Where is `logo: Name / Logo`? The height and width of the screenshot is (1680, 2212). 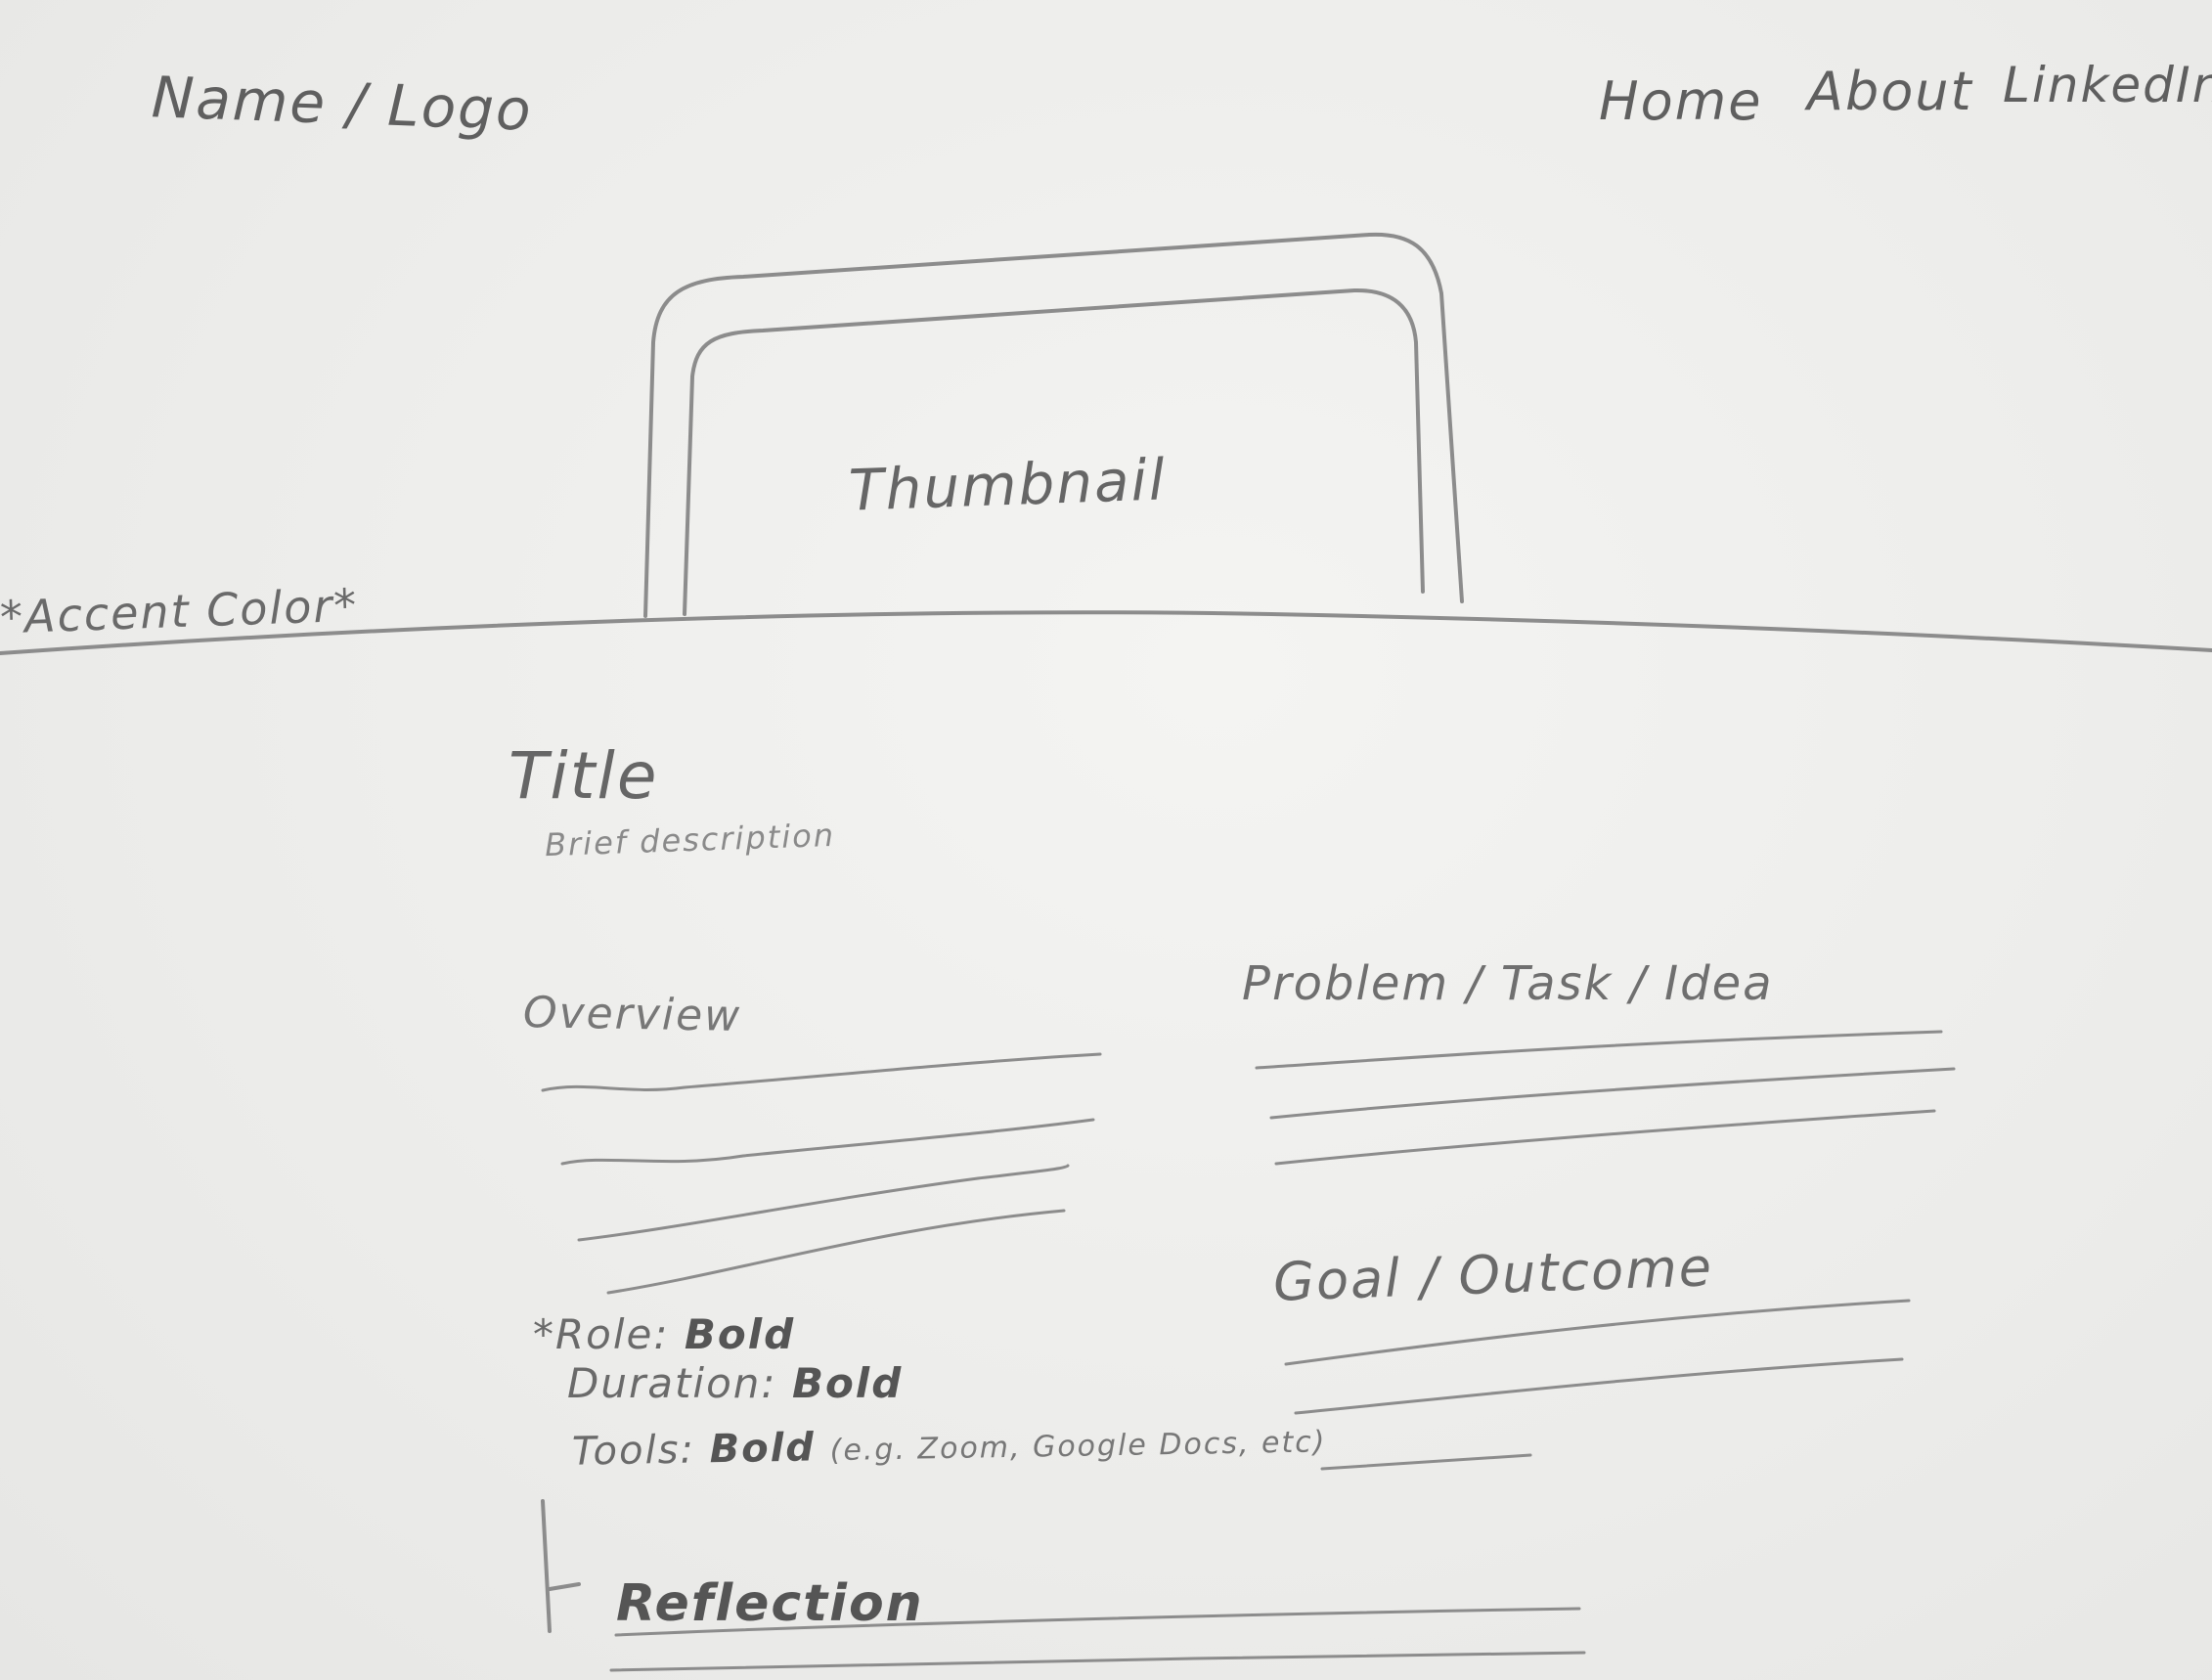
logo: Name / Logo is located at coordinates (343, 104).